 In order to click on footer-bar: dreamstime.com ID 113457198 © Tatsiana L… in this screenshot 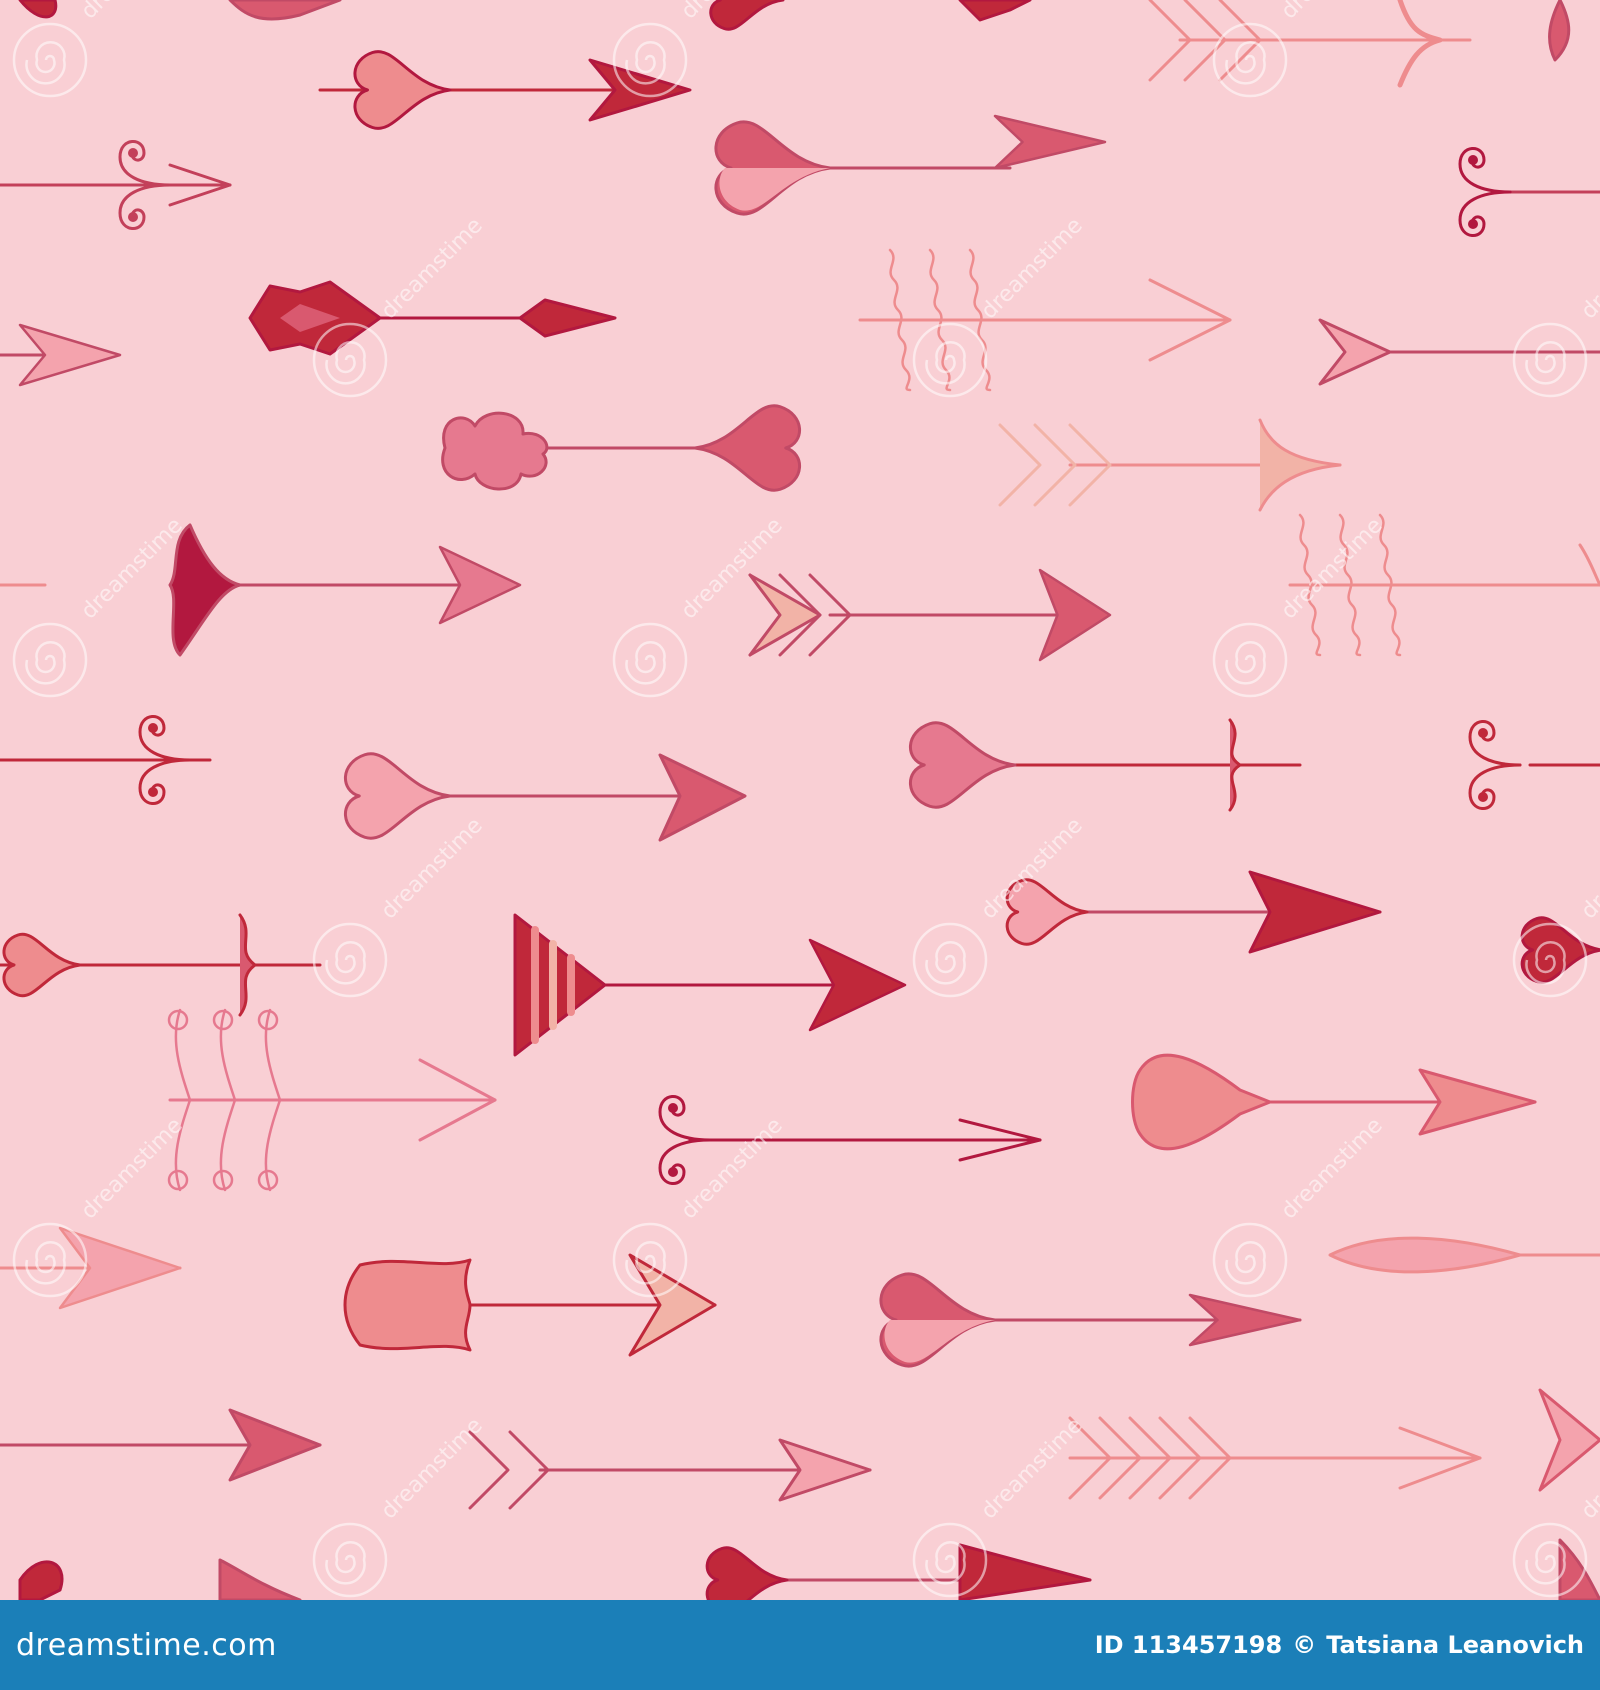, I will do `click(800, 1645)`.